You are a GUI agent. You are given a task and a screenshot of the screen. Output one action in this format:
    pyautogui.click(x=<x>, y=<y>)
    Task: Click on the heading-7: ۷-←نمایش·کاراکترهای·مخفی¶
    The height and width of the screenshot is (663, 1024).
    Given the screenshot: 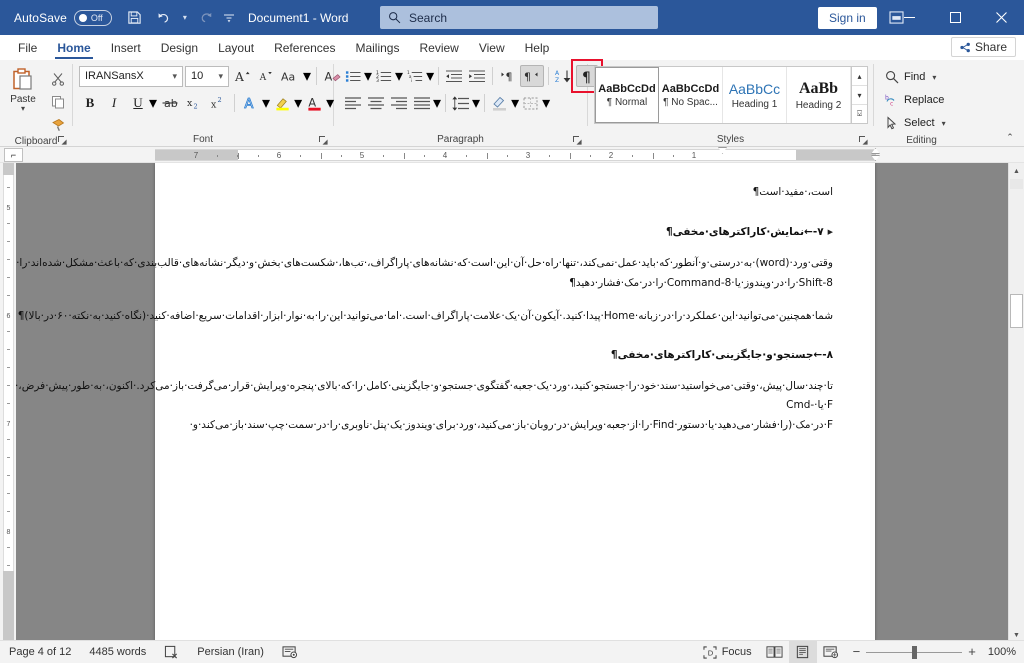 What is the action you would take?
    pyautogui.click(x=745, y=232)
    